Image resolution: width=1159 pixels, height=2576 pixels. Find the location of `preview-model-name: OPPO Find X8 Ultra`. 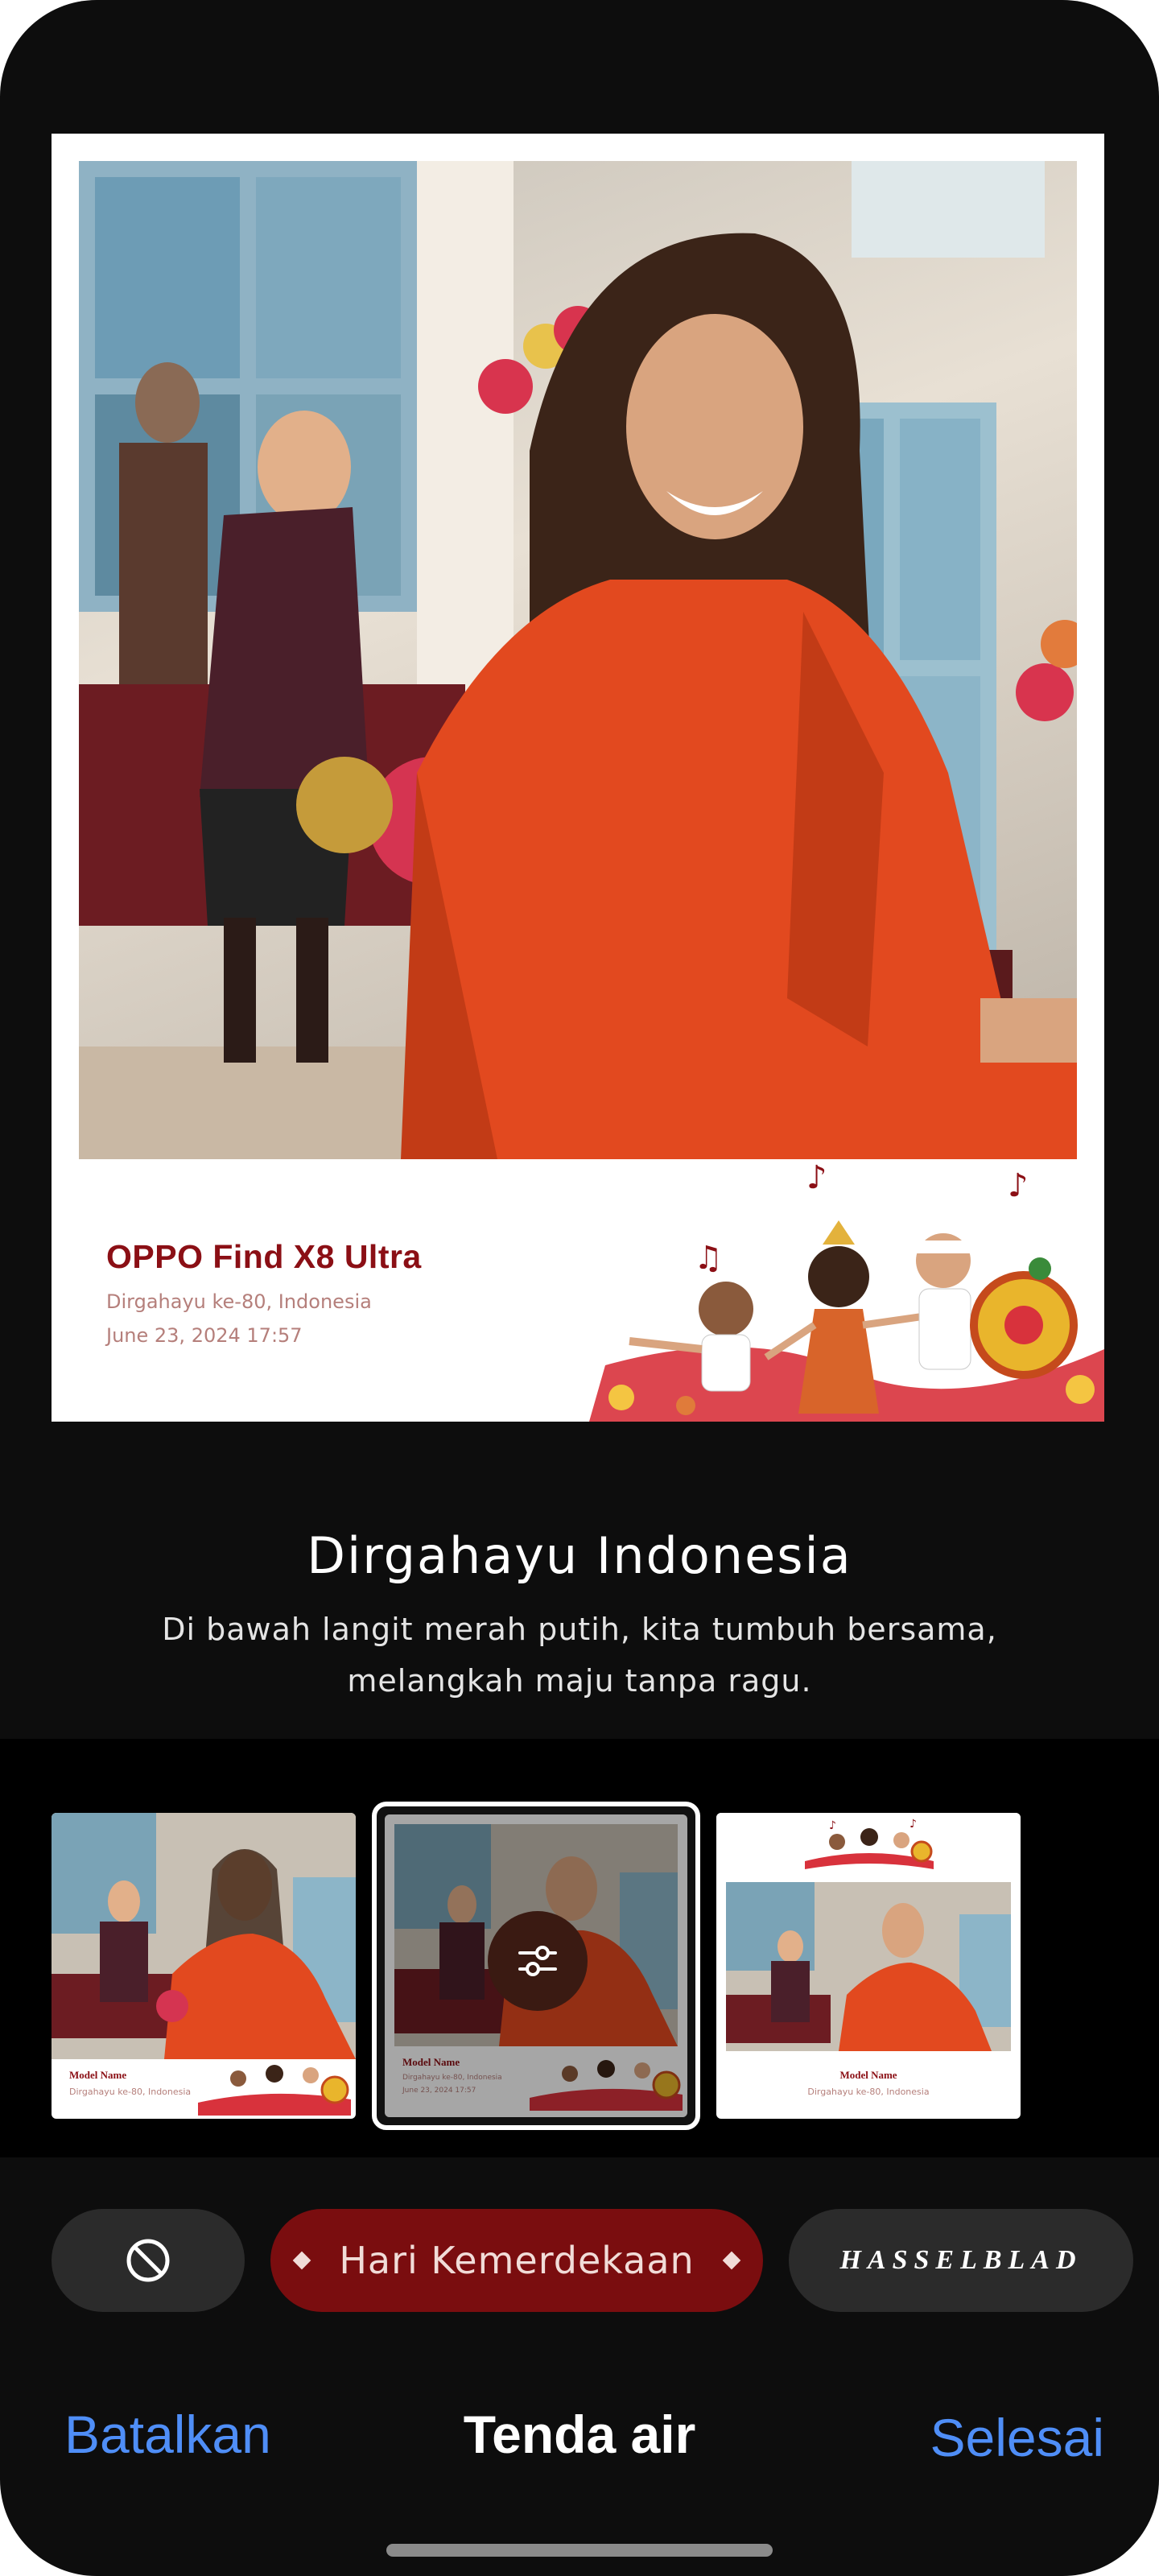

preview-model-name: OPPO Find X8 Ultra is located at coordinates (264, 1256).